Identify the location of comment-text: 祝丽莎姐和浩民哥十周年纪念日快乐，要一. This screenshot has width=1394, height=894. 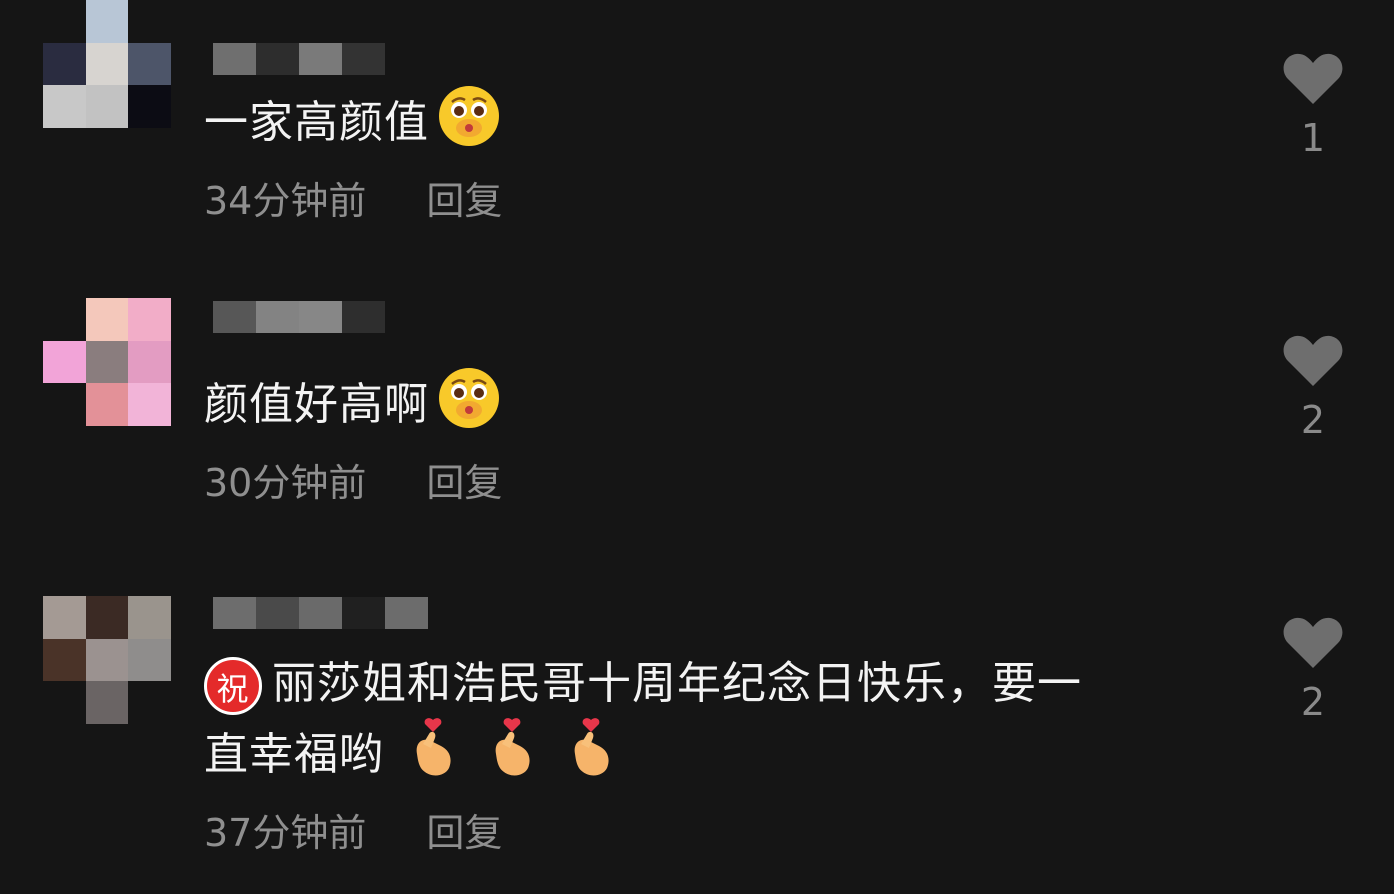
(643, 684).